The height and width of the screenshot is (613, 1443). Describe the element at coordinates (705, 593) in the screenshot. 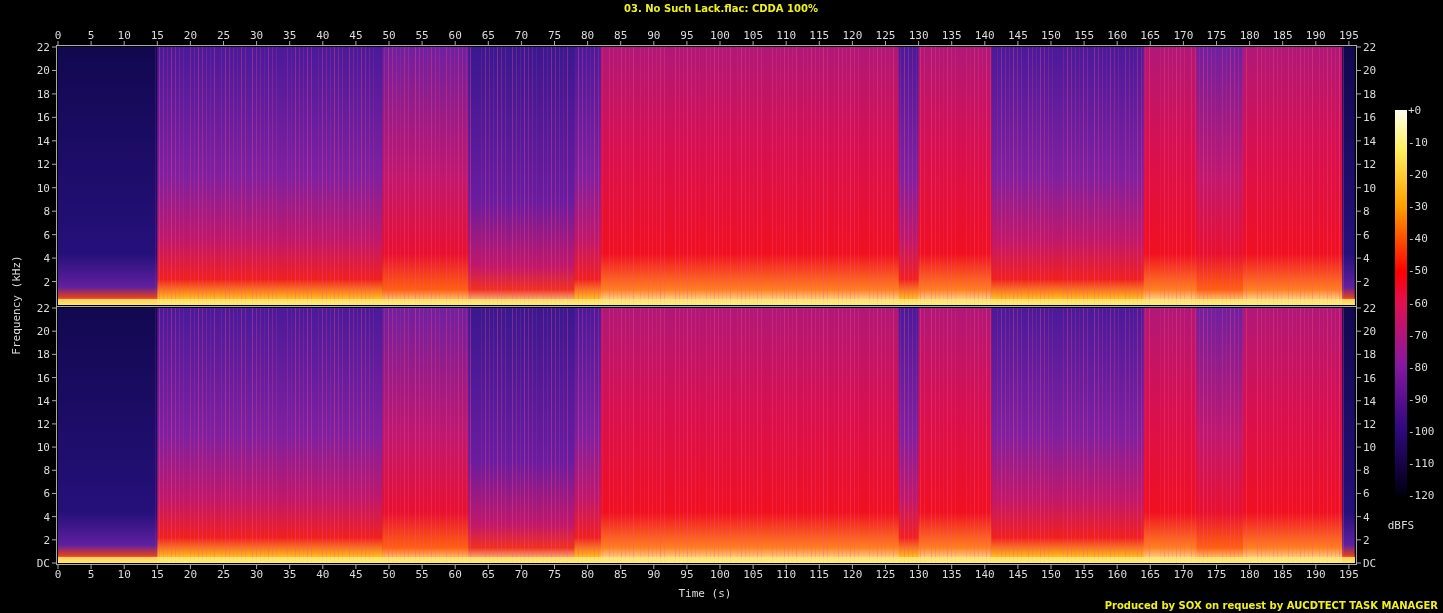

I see `time-axis-label: Time (s)` at that location.